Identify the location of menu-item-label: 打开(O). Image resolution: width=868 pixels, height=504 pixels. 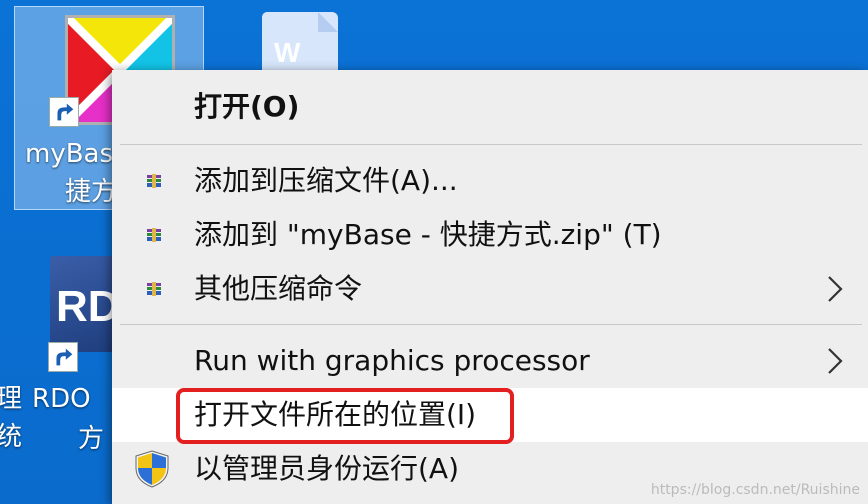
(247, 106).